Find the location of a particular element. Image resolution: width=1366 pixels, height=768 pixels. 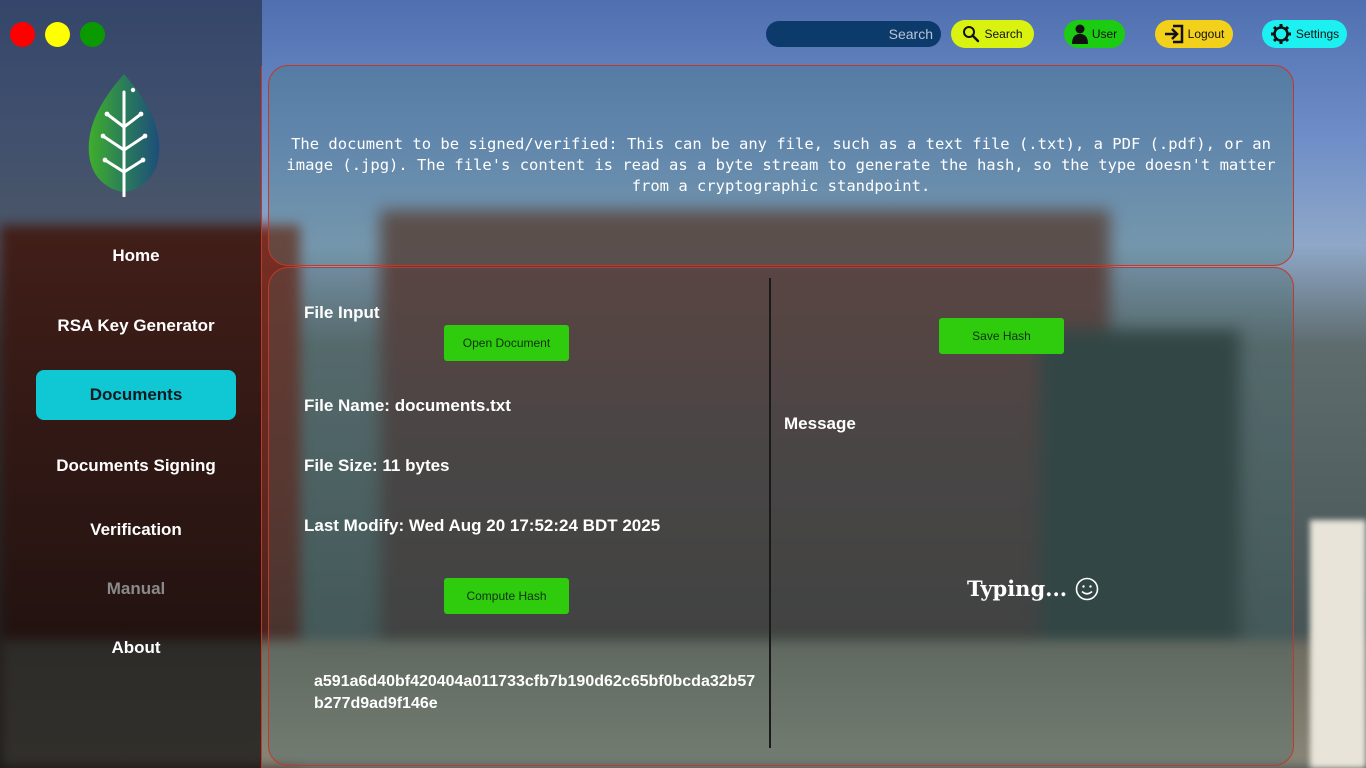

search-button: Search is located at coordinates (992, 34).